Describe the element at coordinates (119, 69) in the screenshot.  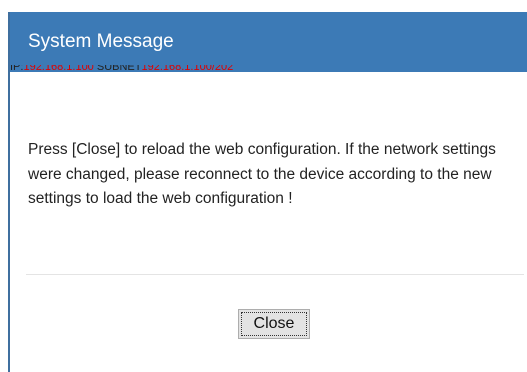
I see `clipped-label-subnet: SUBNET` at that location.